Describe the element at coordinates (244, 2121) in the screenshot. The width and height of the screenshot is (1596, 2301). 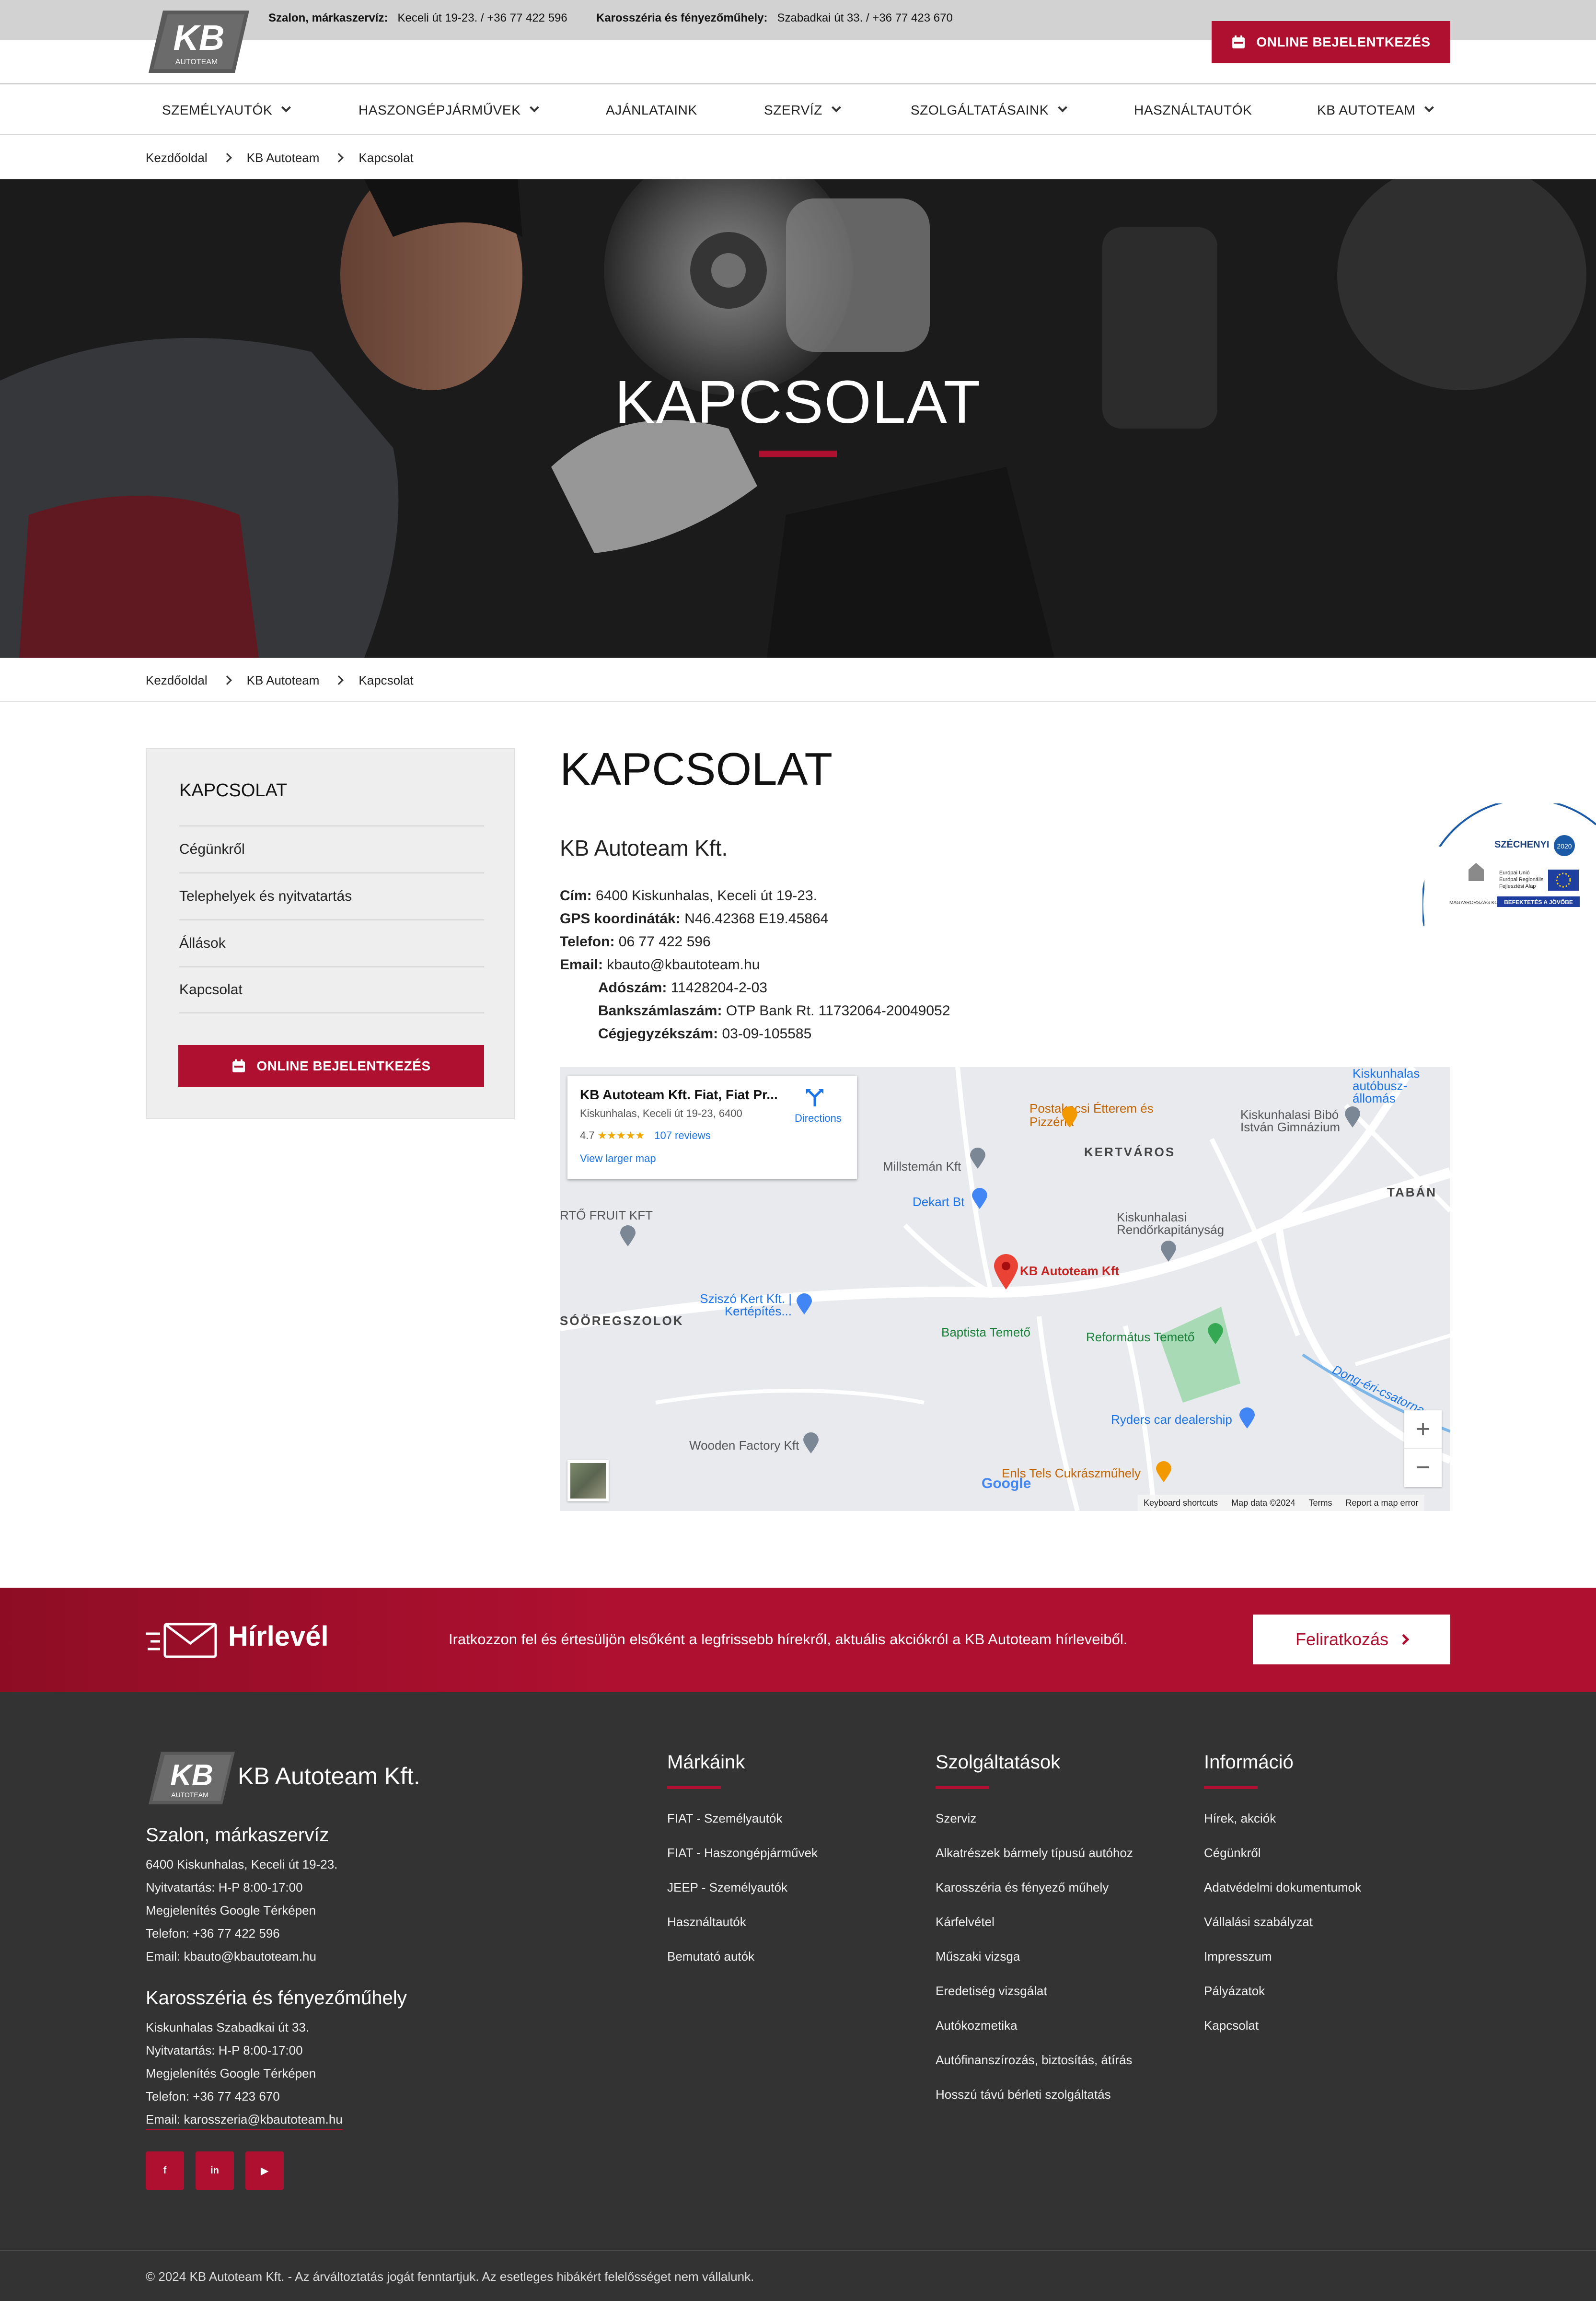
I see `footer-bodyshop-email: Email: karosszeria@kbautoteam.hu` at that location.